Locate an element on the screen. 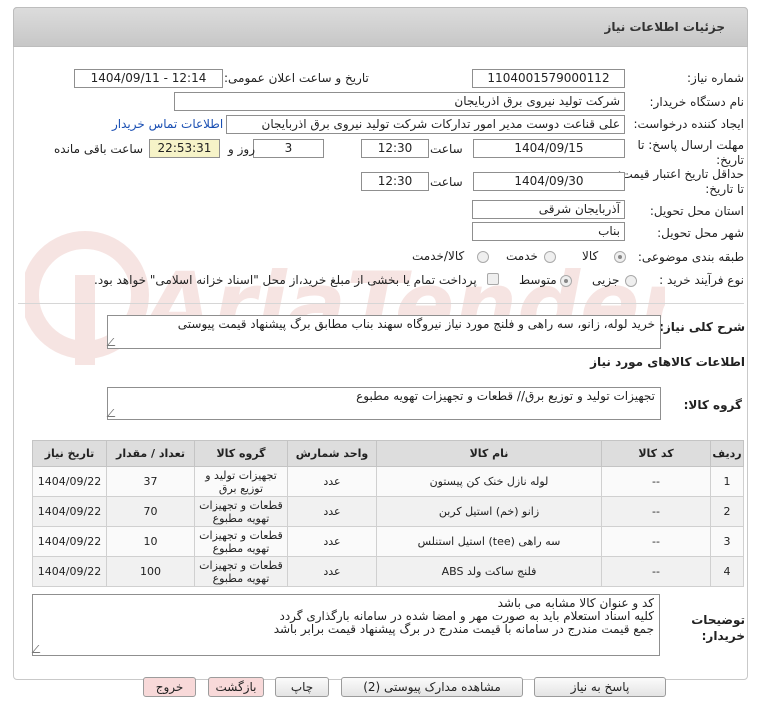 This screenshot has height=712, width=761. view-attachments-button: مشاهده مدارک پیوستی (2) is located at coordinates (432, 687).